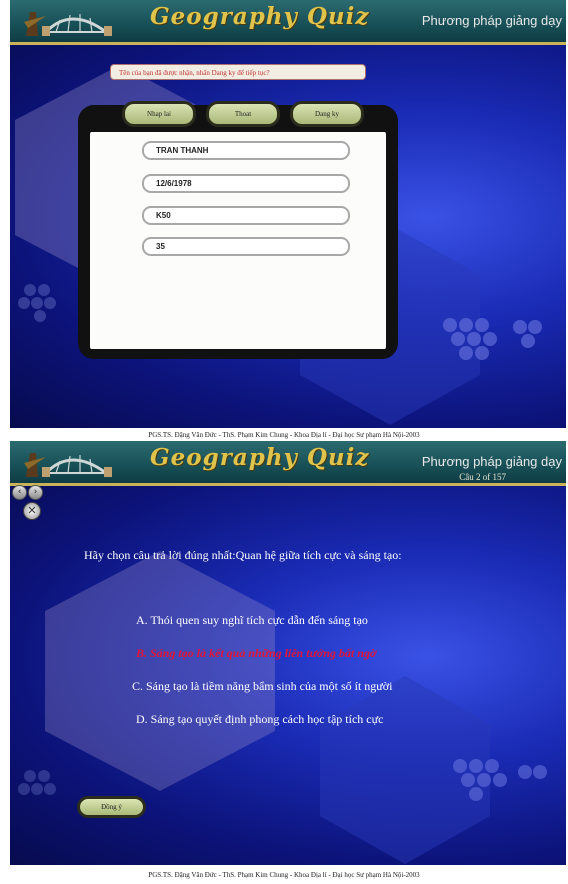 Image resolution: width=568 pixels, height=884 pixels. I want to click on prev-icon: ‹, so click(19, 492).